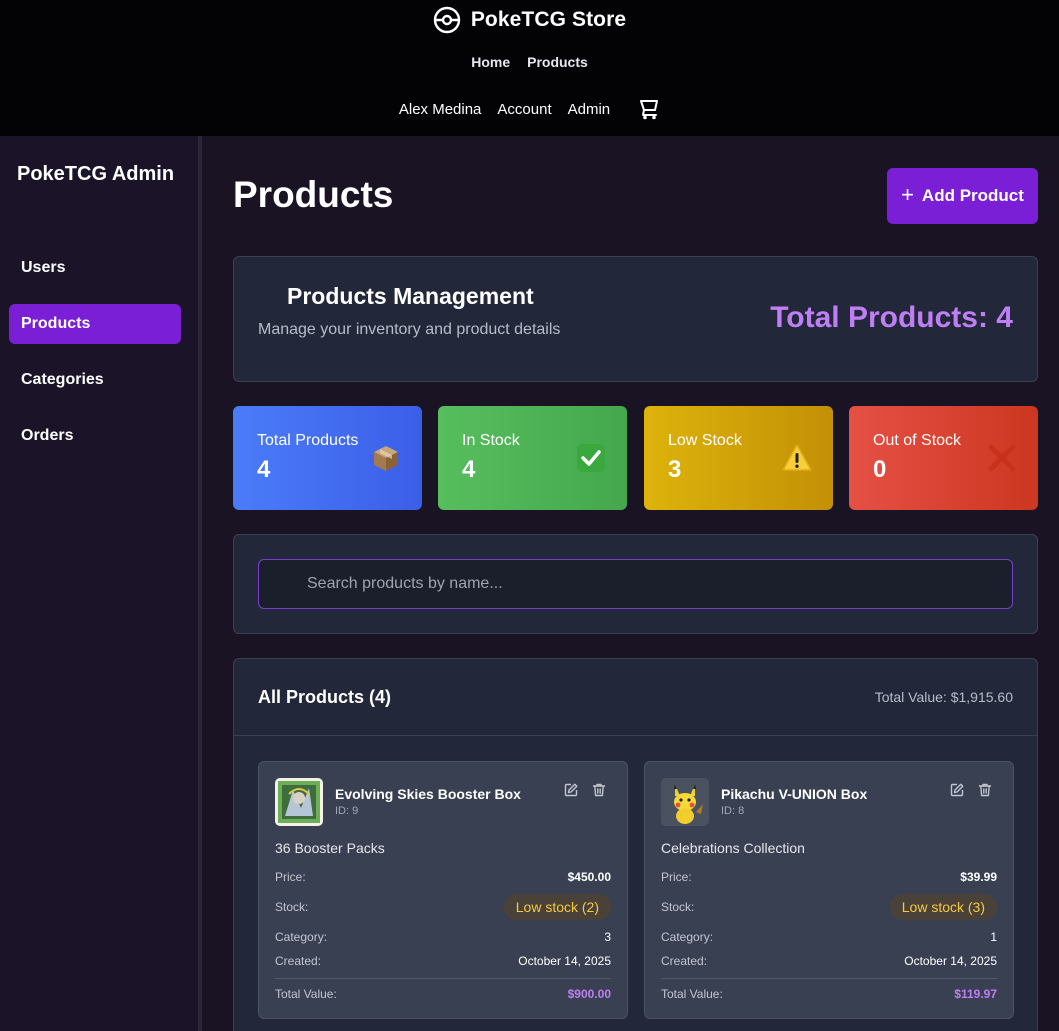  What do you see at coordinates (738, 458) in the screenshot?
I see `stat-card-low-stock: Low Stock 3` at bounding box center [738, 458].